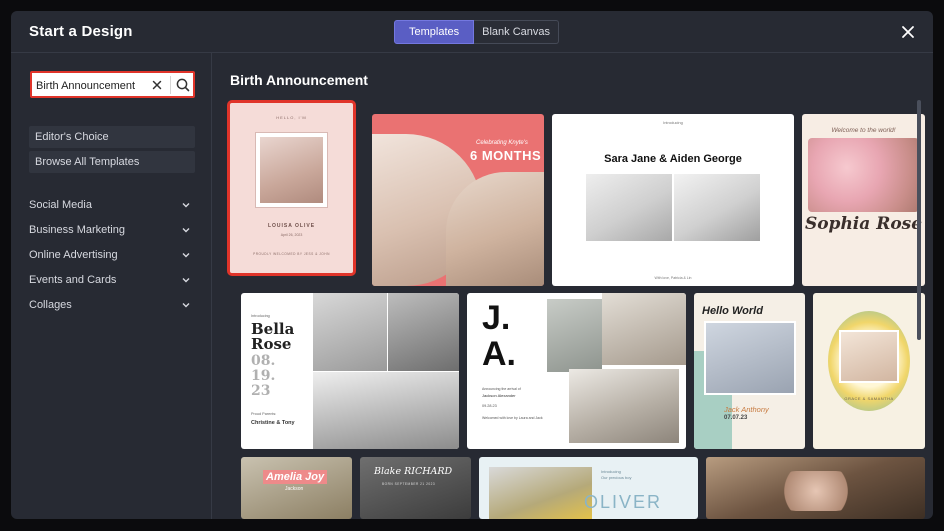 The height and width of the screenshot is (531, 944). I want to click on modal-header: Start a Design Templates Blank Canvas, so click(472, 32).